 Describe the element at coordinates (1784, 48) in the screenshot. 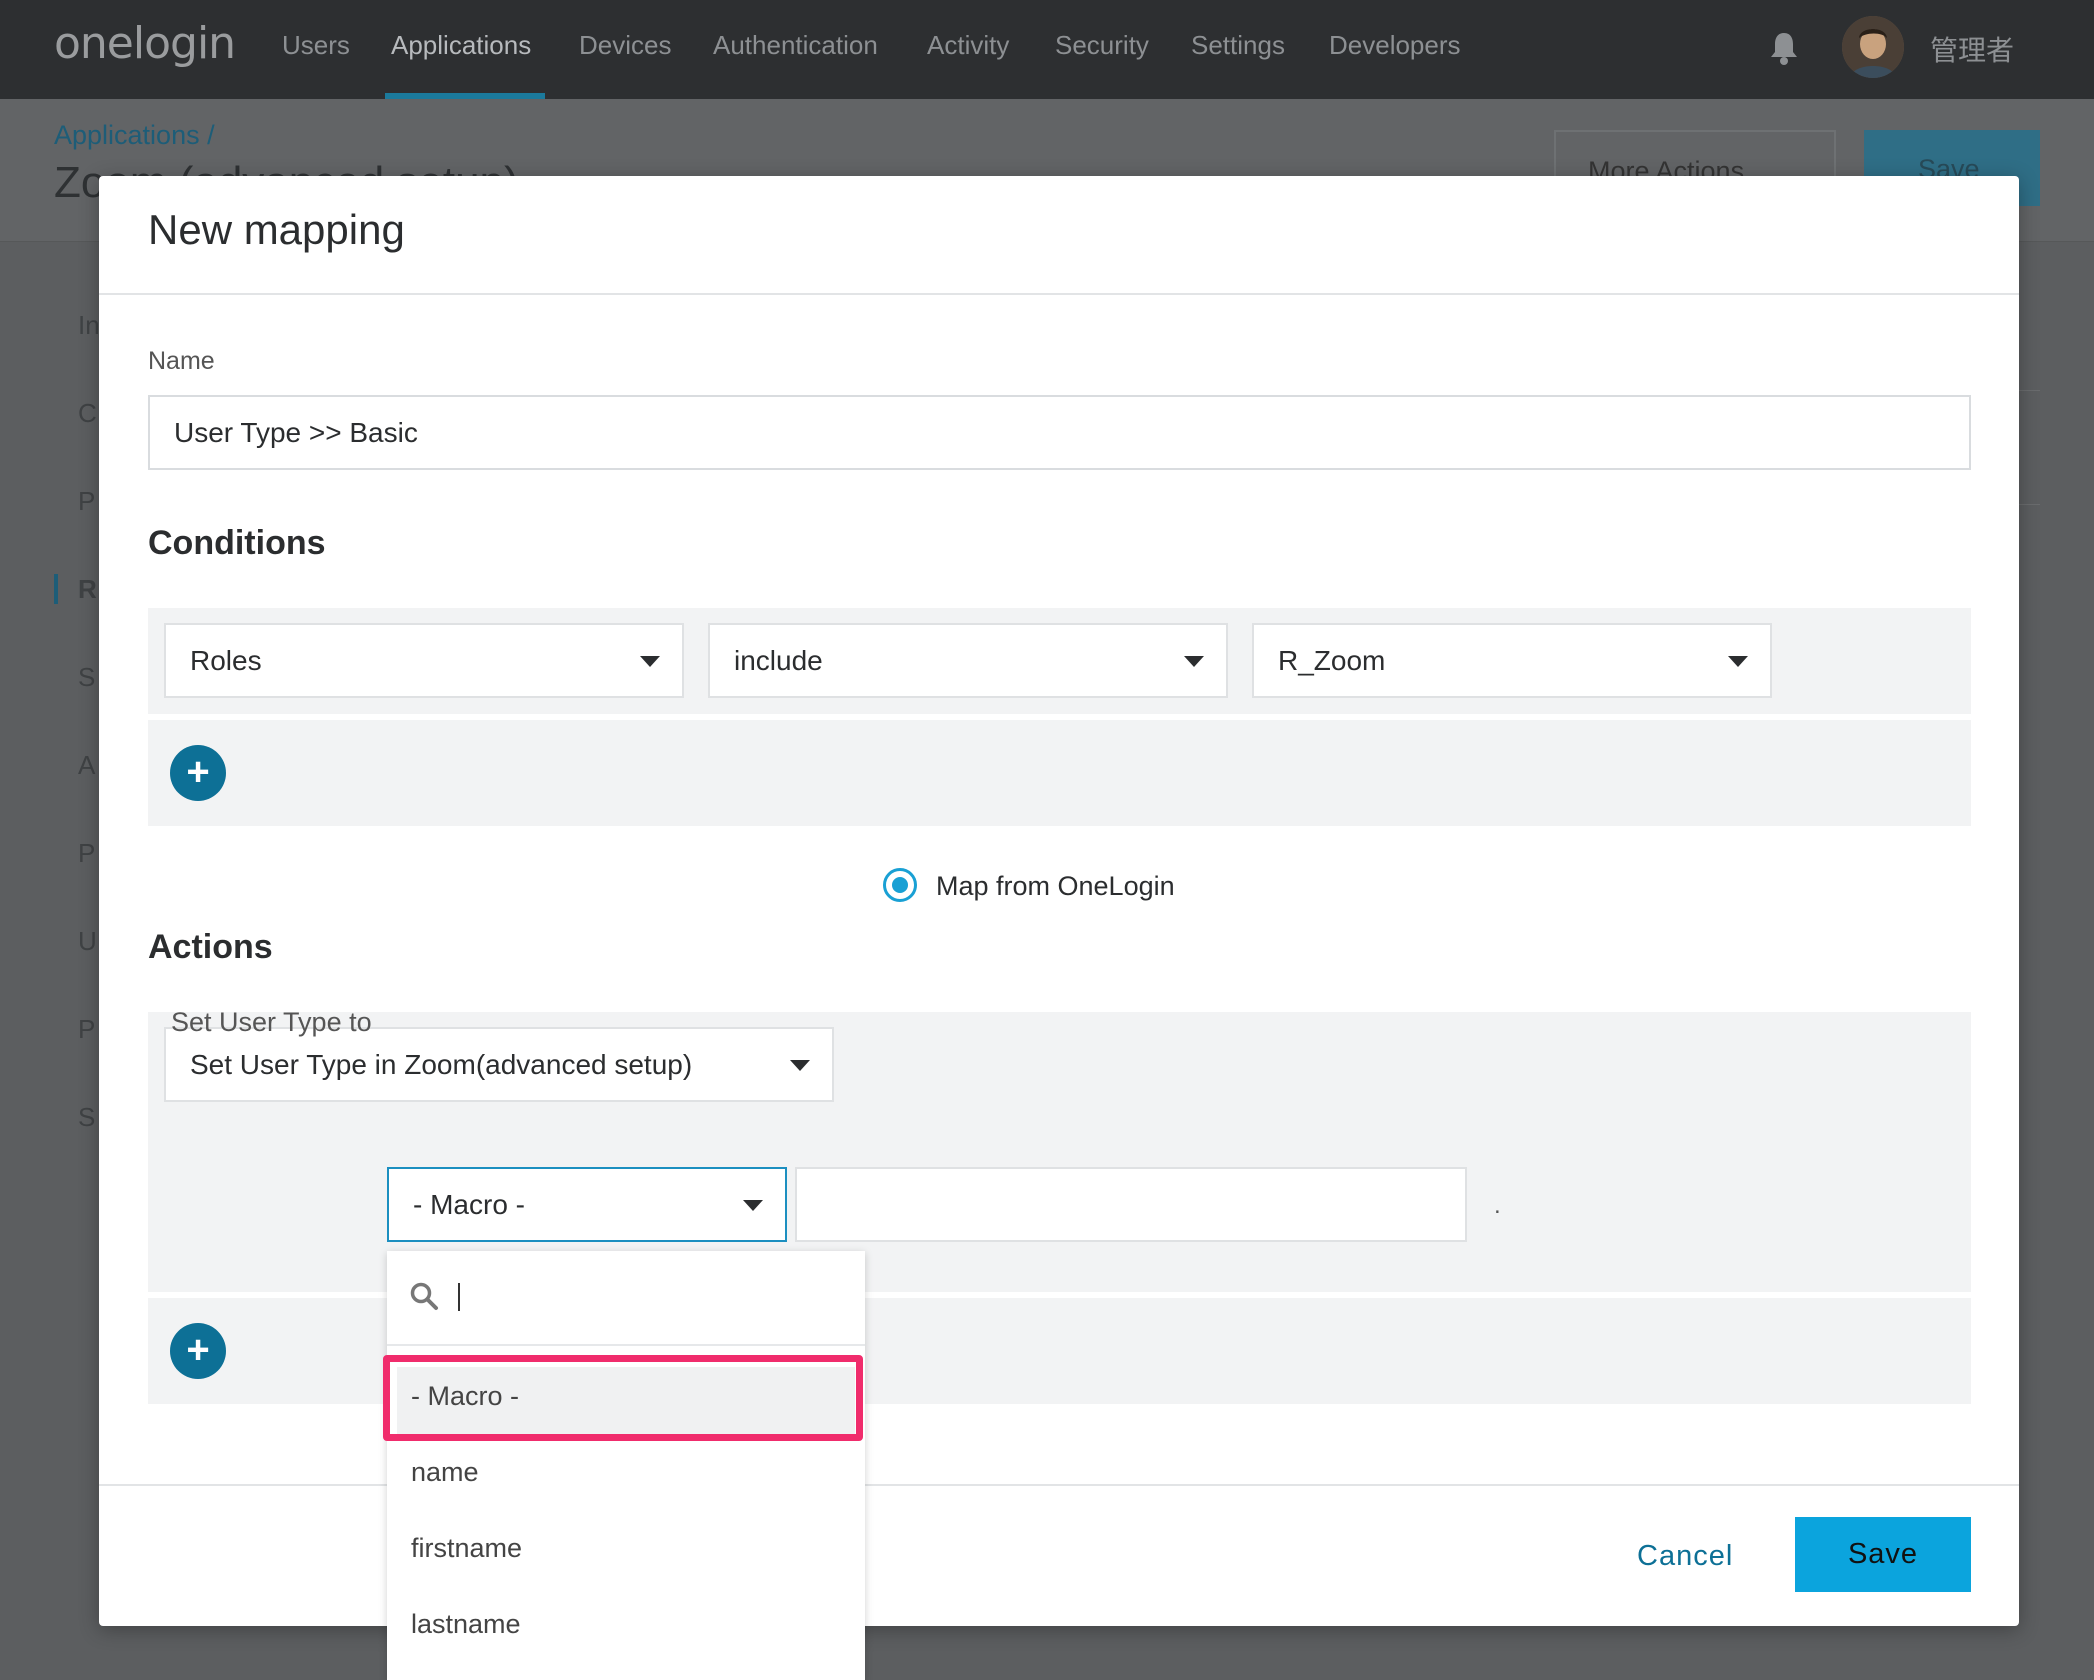

I see `bell-icon` at that location.